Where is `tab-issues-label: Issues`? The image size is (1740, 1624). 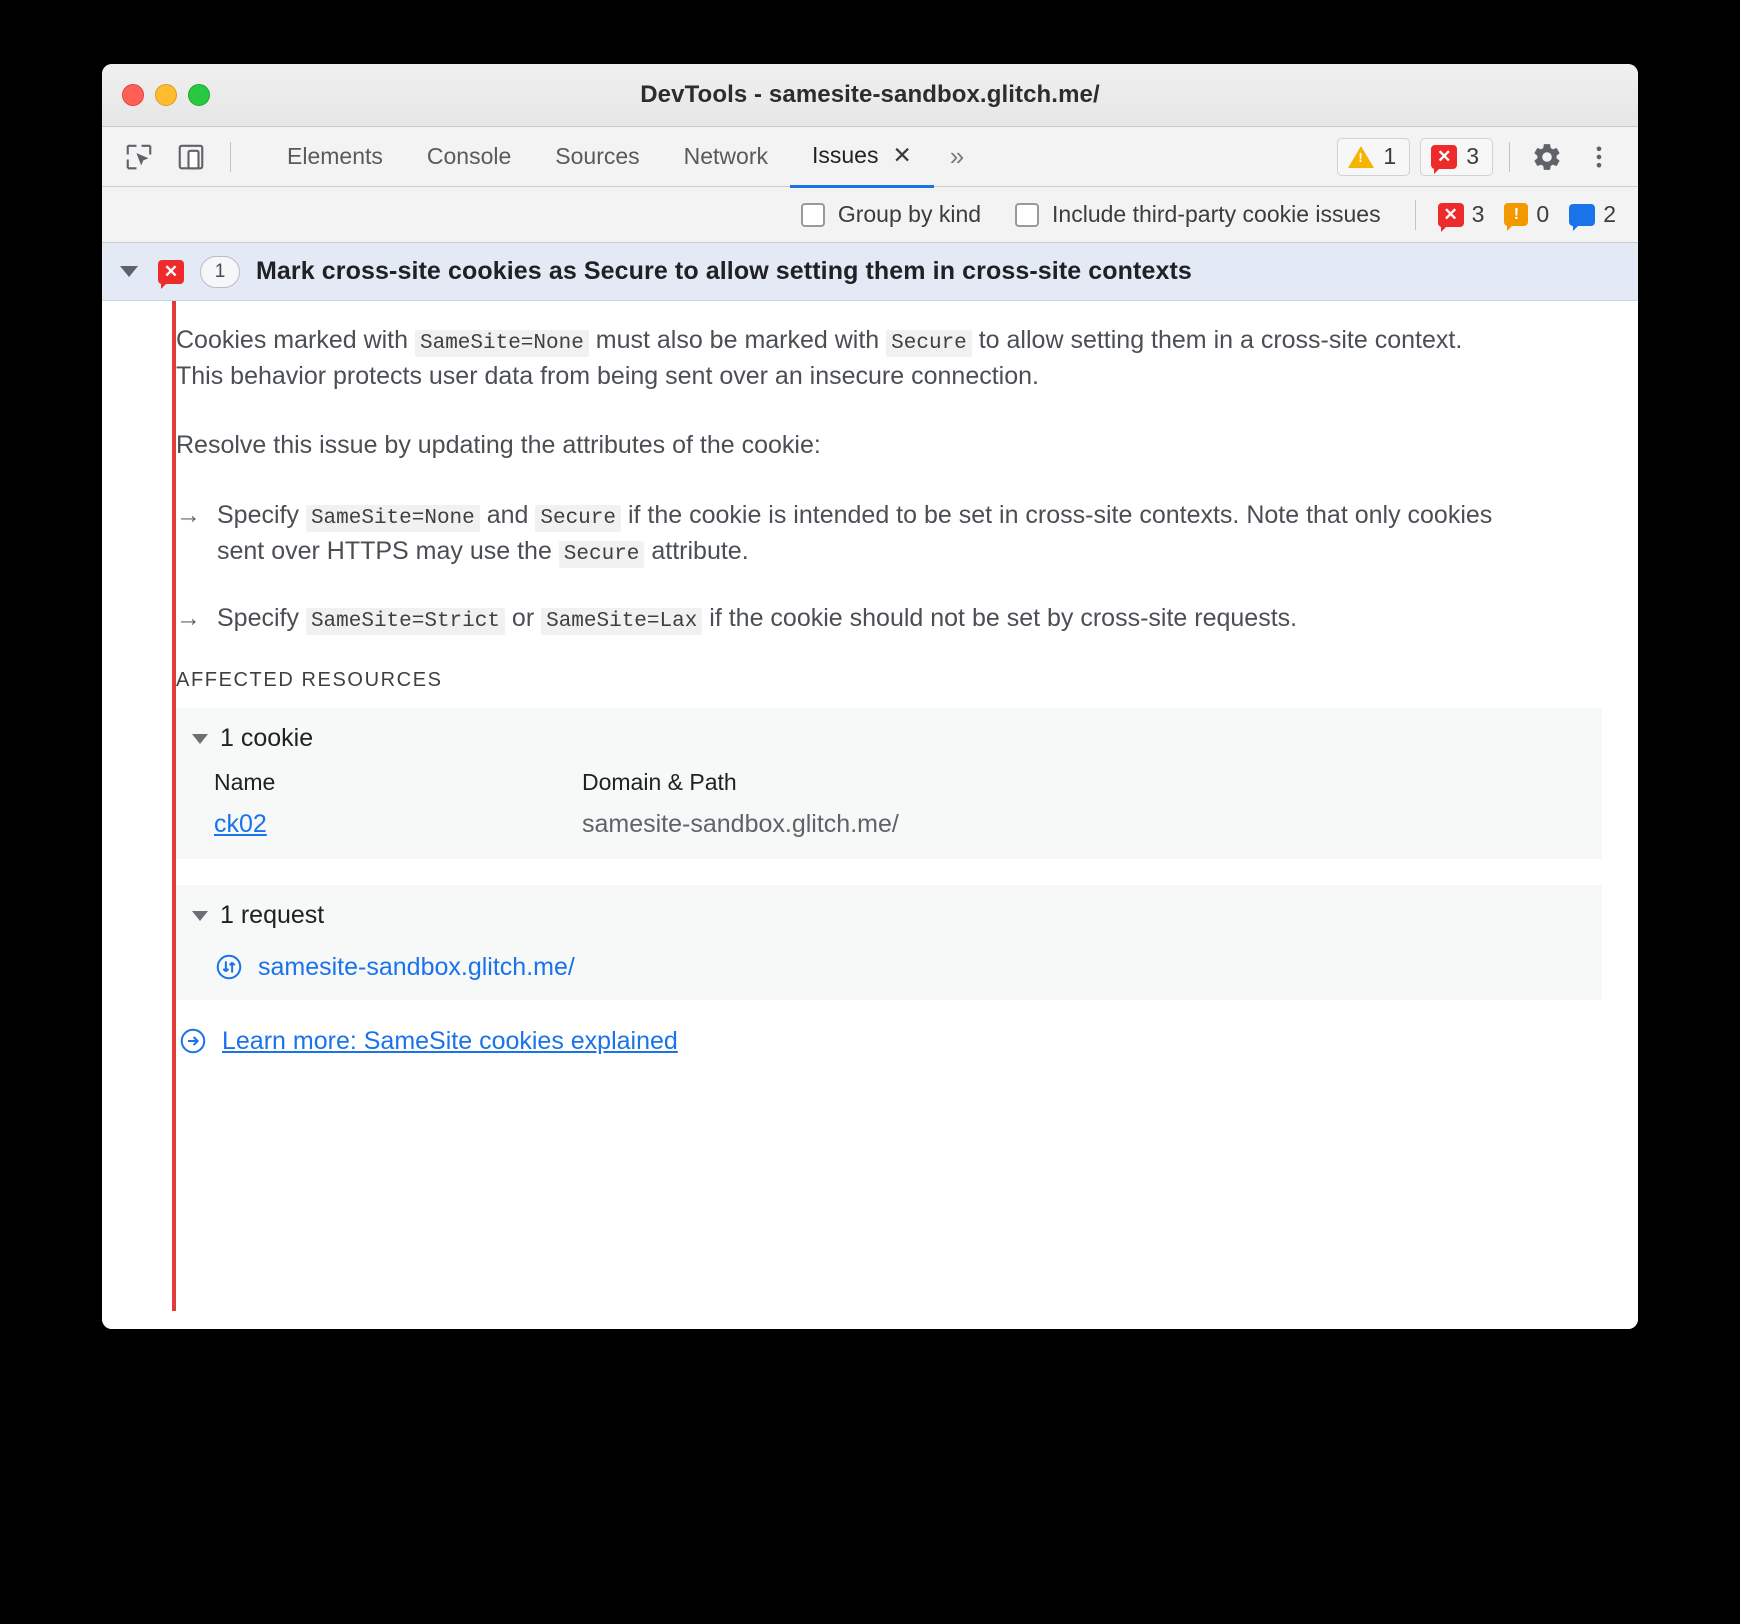 tab-issues-label: Issues is located at coordinates (845, 154).